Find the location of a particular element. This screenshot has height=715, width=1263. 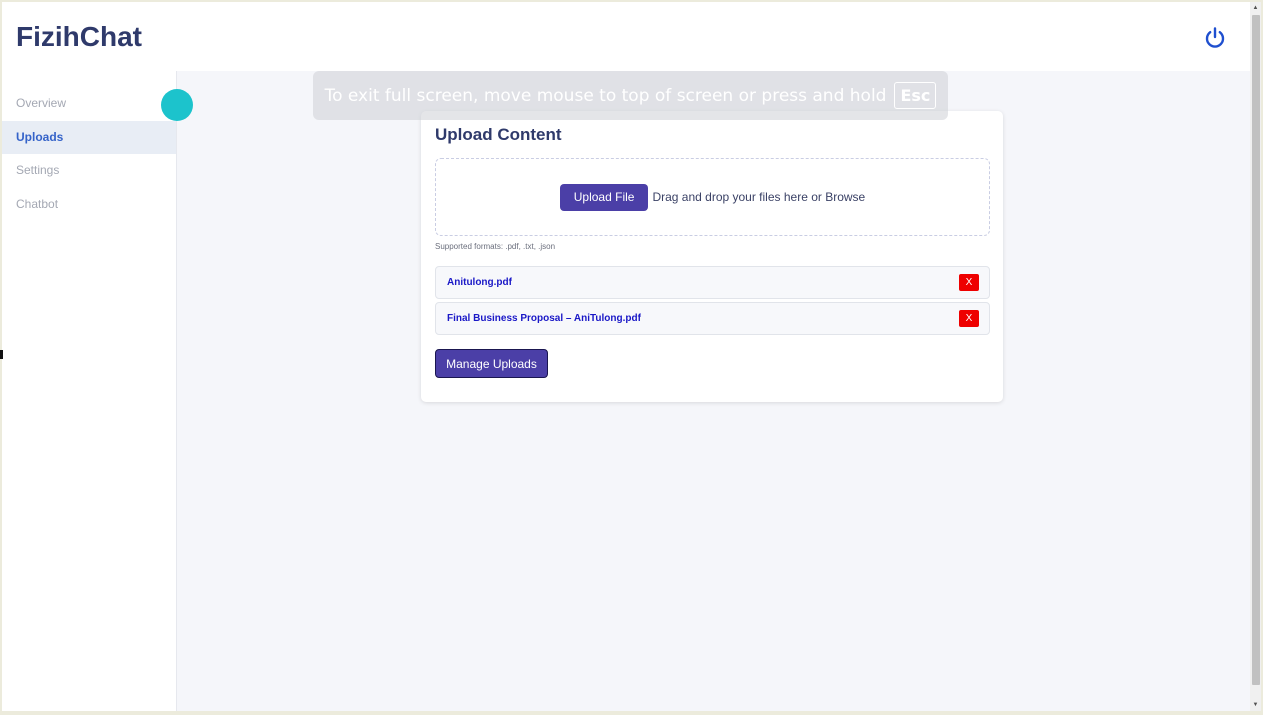

file-row: Anitulong.pdf X is located at coordinates (712, 282).